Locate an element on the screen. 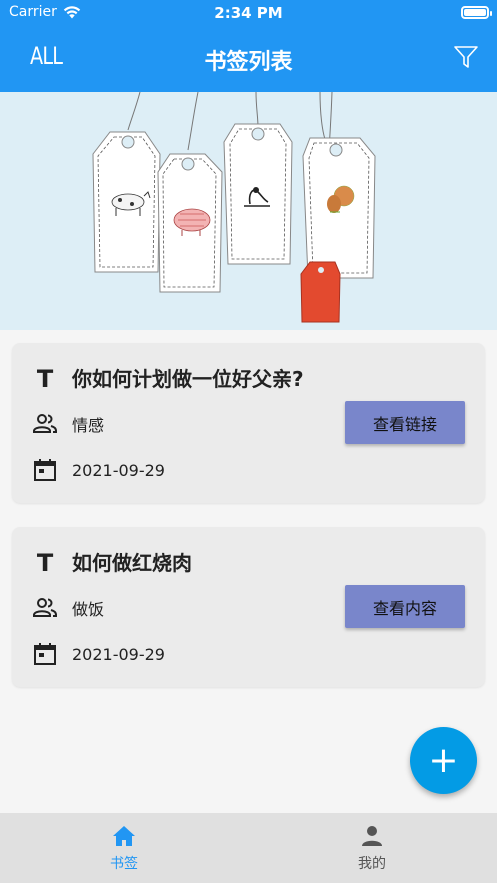 Image resolution: width=497 pixels, height=883 pixels. category-row: 做饭 is located at coordinates (68, 608).